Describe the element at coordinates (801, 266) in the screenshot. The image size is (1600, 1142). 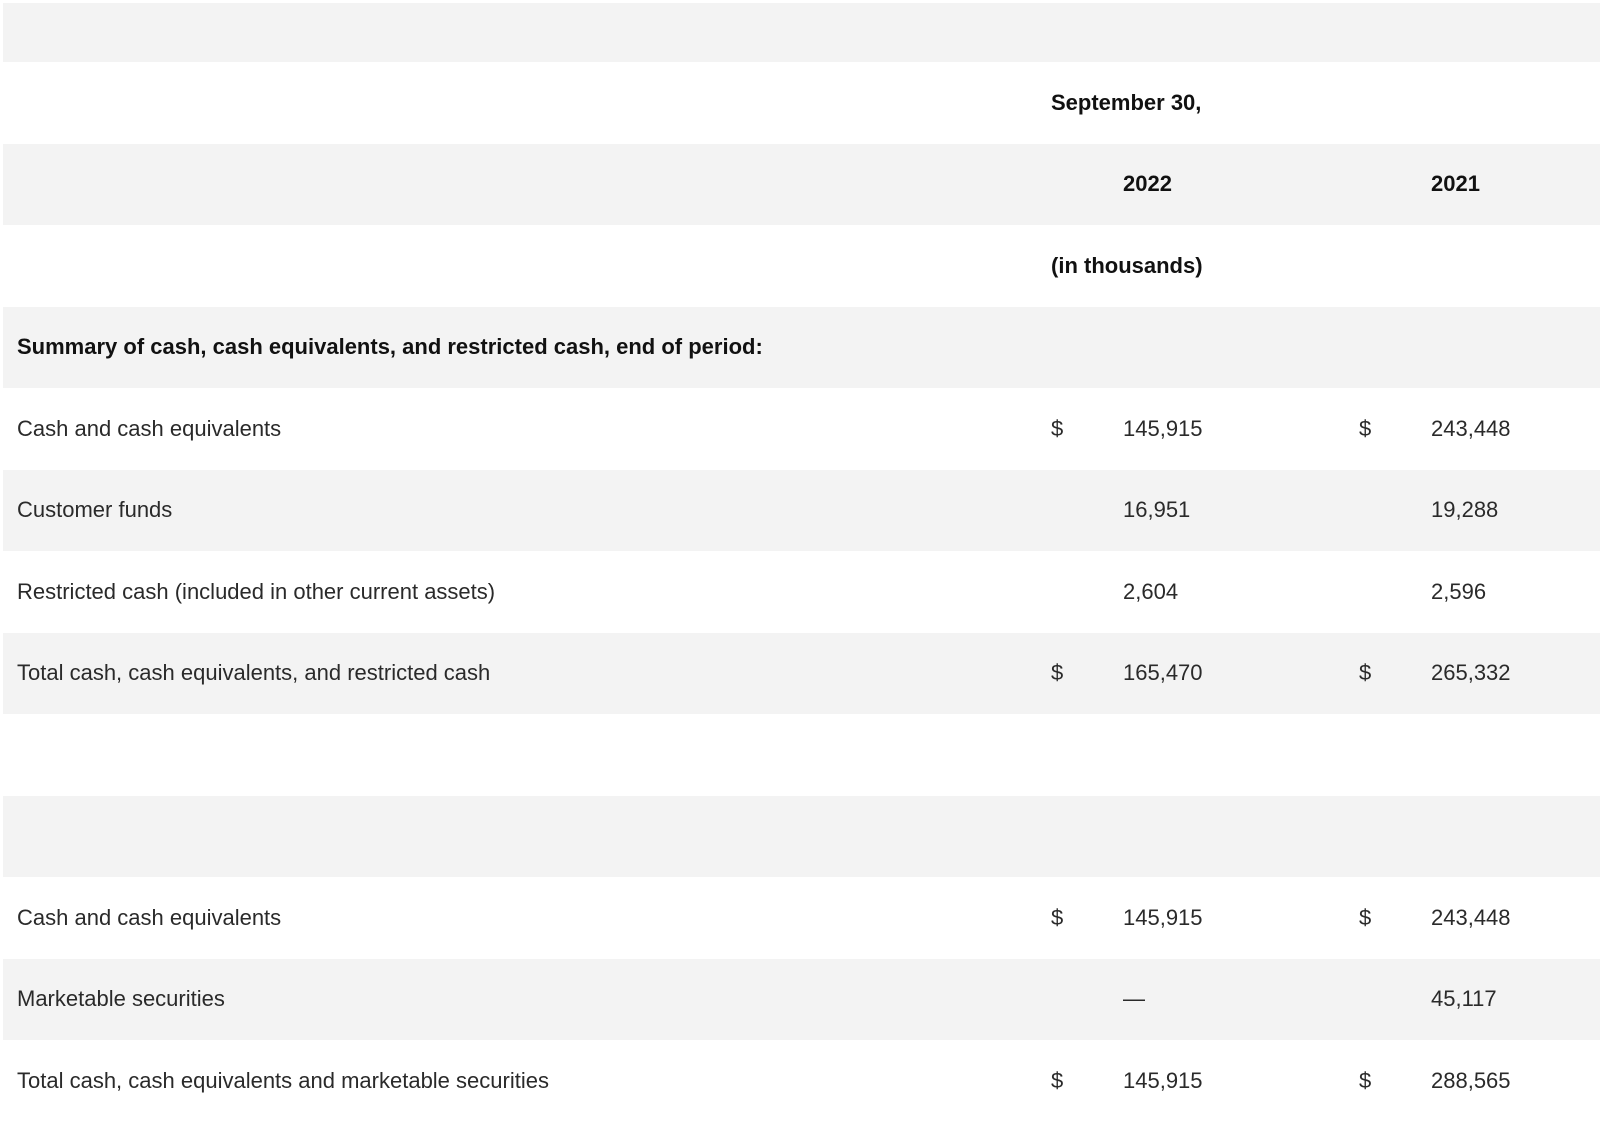
I see `units-header-row: (in thousands)` at that location.